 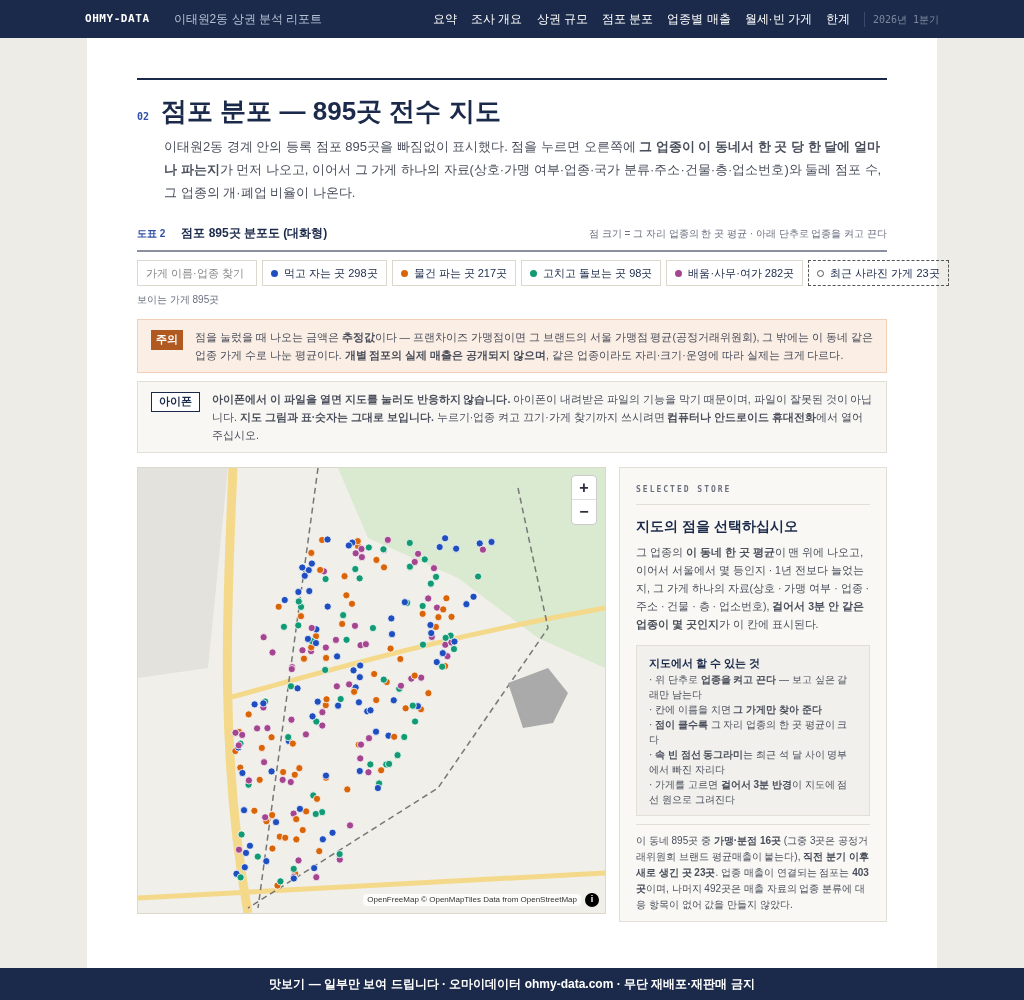 What do you see at coordinates (878, 273) in the screenshot?
I see `closed-stores-filter-chip: 최근 사라진 가게 23곳` at bounding box center [878, 273].